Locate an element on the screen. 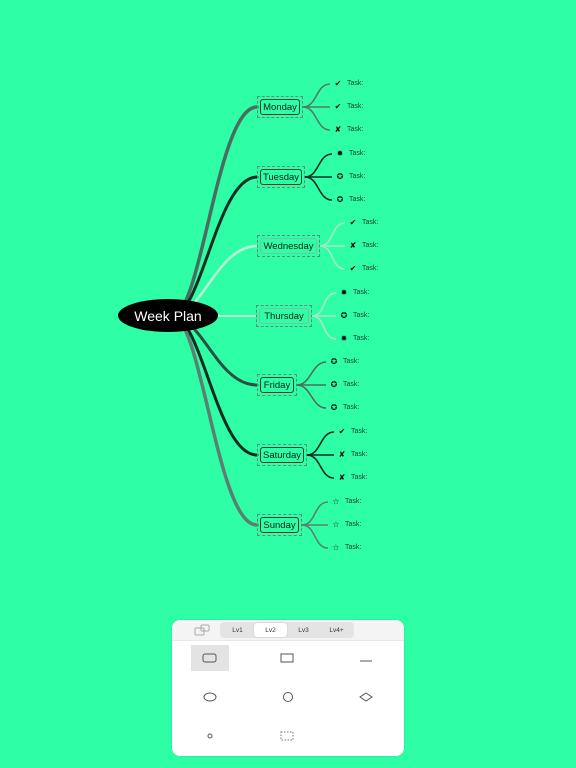 Image resolution: width=576 pixels, height=768 pixels. shape-rounded-rect-button is located at coordinates (210, 658).